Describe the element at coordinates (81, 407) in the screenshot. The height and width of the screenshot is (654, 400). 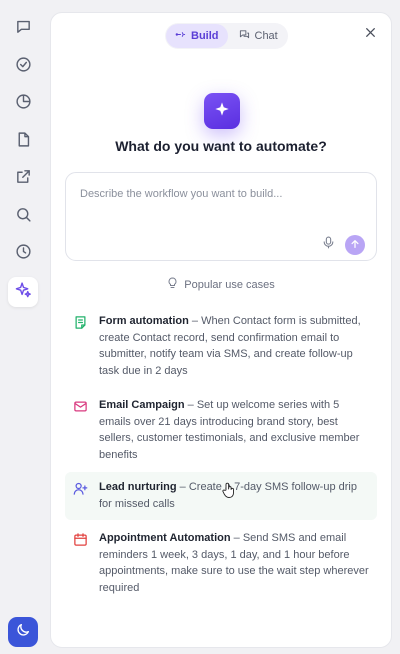
I see `mail-icon` at that location.